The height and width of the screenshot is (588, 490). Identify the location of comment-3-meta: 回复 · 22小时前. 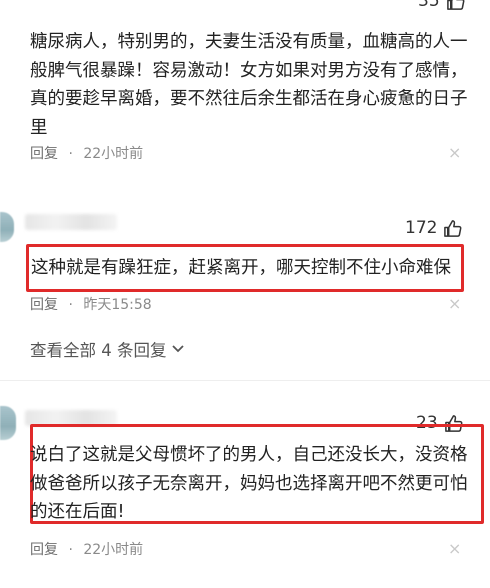
(86, 549).